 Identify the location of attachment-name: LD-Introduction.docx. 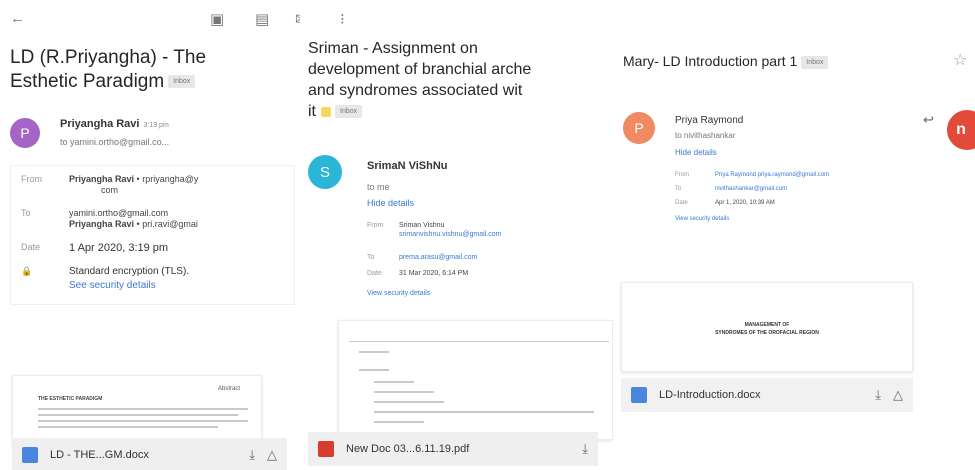
(710, 395).